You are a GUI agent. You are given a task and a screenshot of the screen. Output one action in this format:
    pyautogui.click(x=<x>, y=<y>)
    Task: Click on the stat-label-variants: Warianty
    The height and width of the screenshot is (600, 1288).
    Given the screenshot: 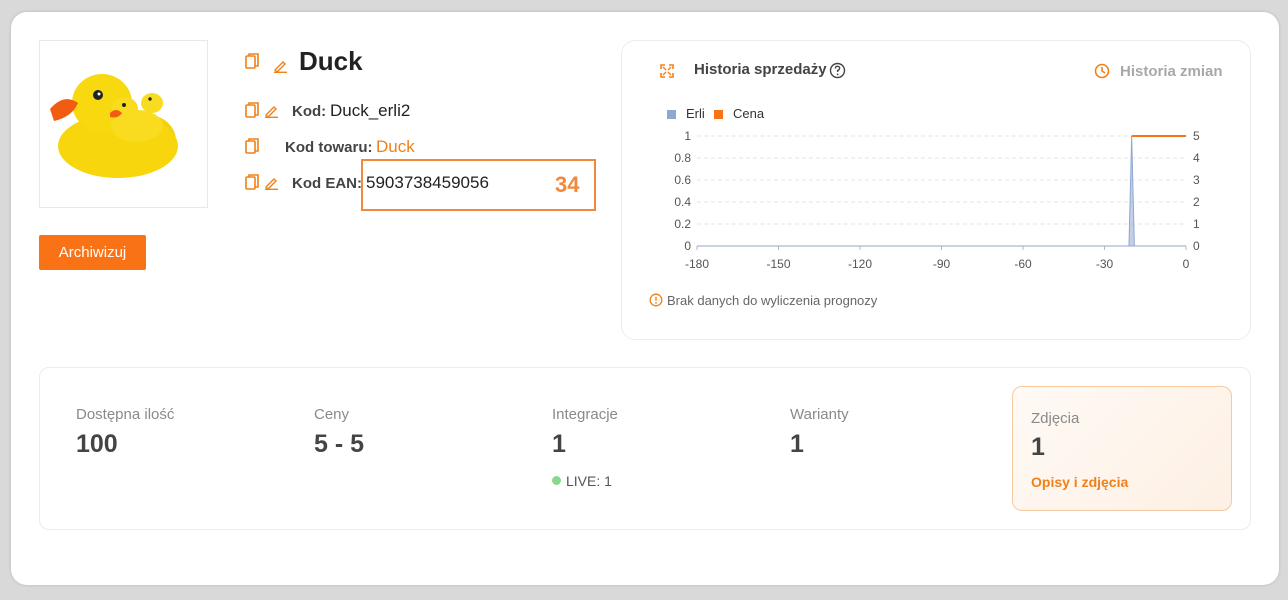 What is the action you would take?
    pyautogui.click(x=819, y=414)
    